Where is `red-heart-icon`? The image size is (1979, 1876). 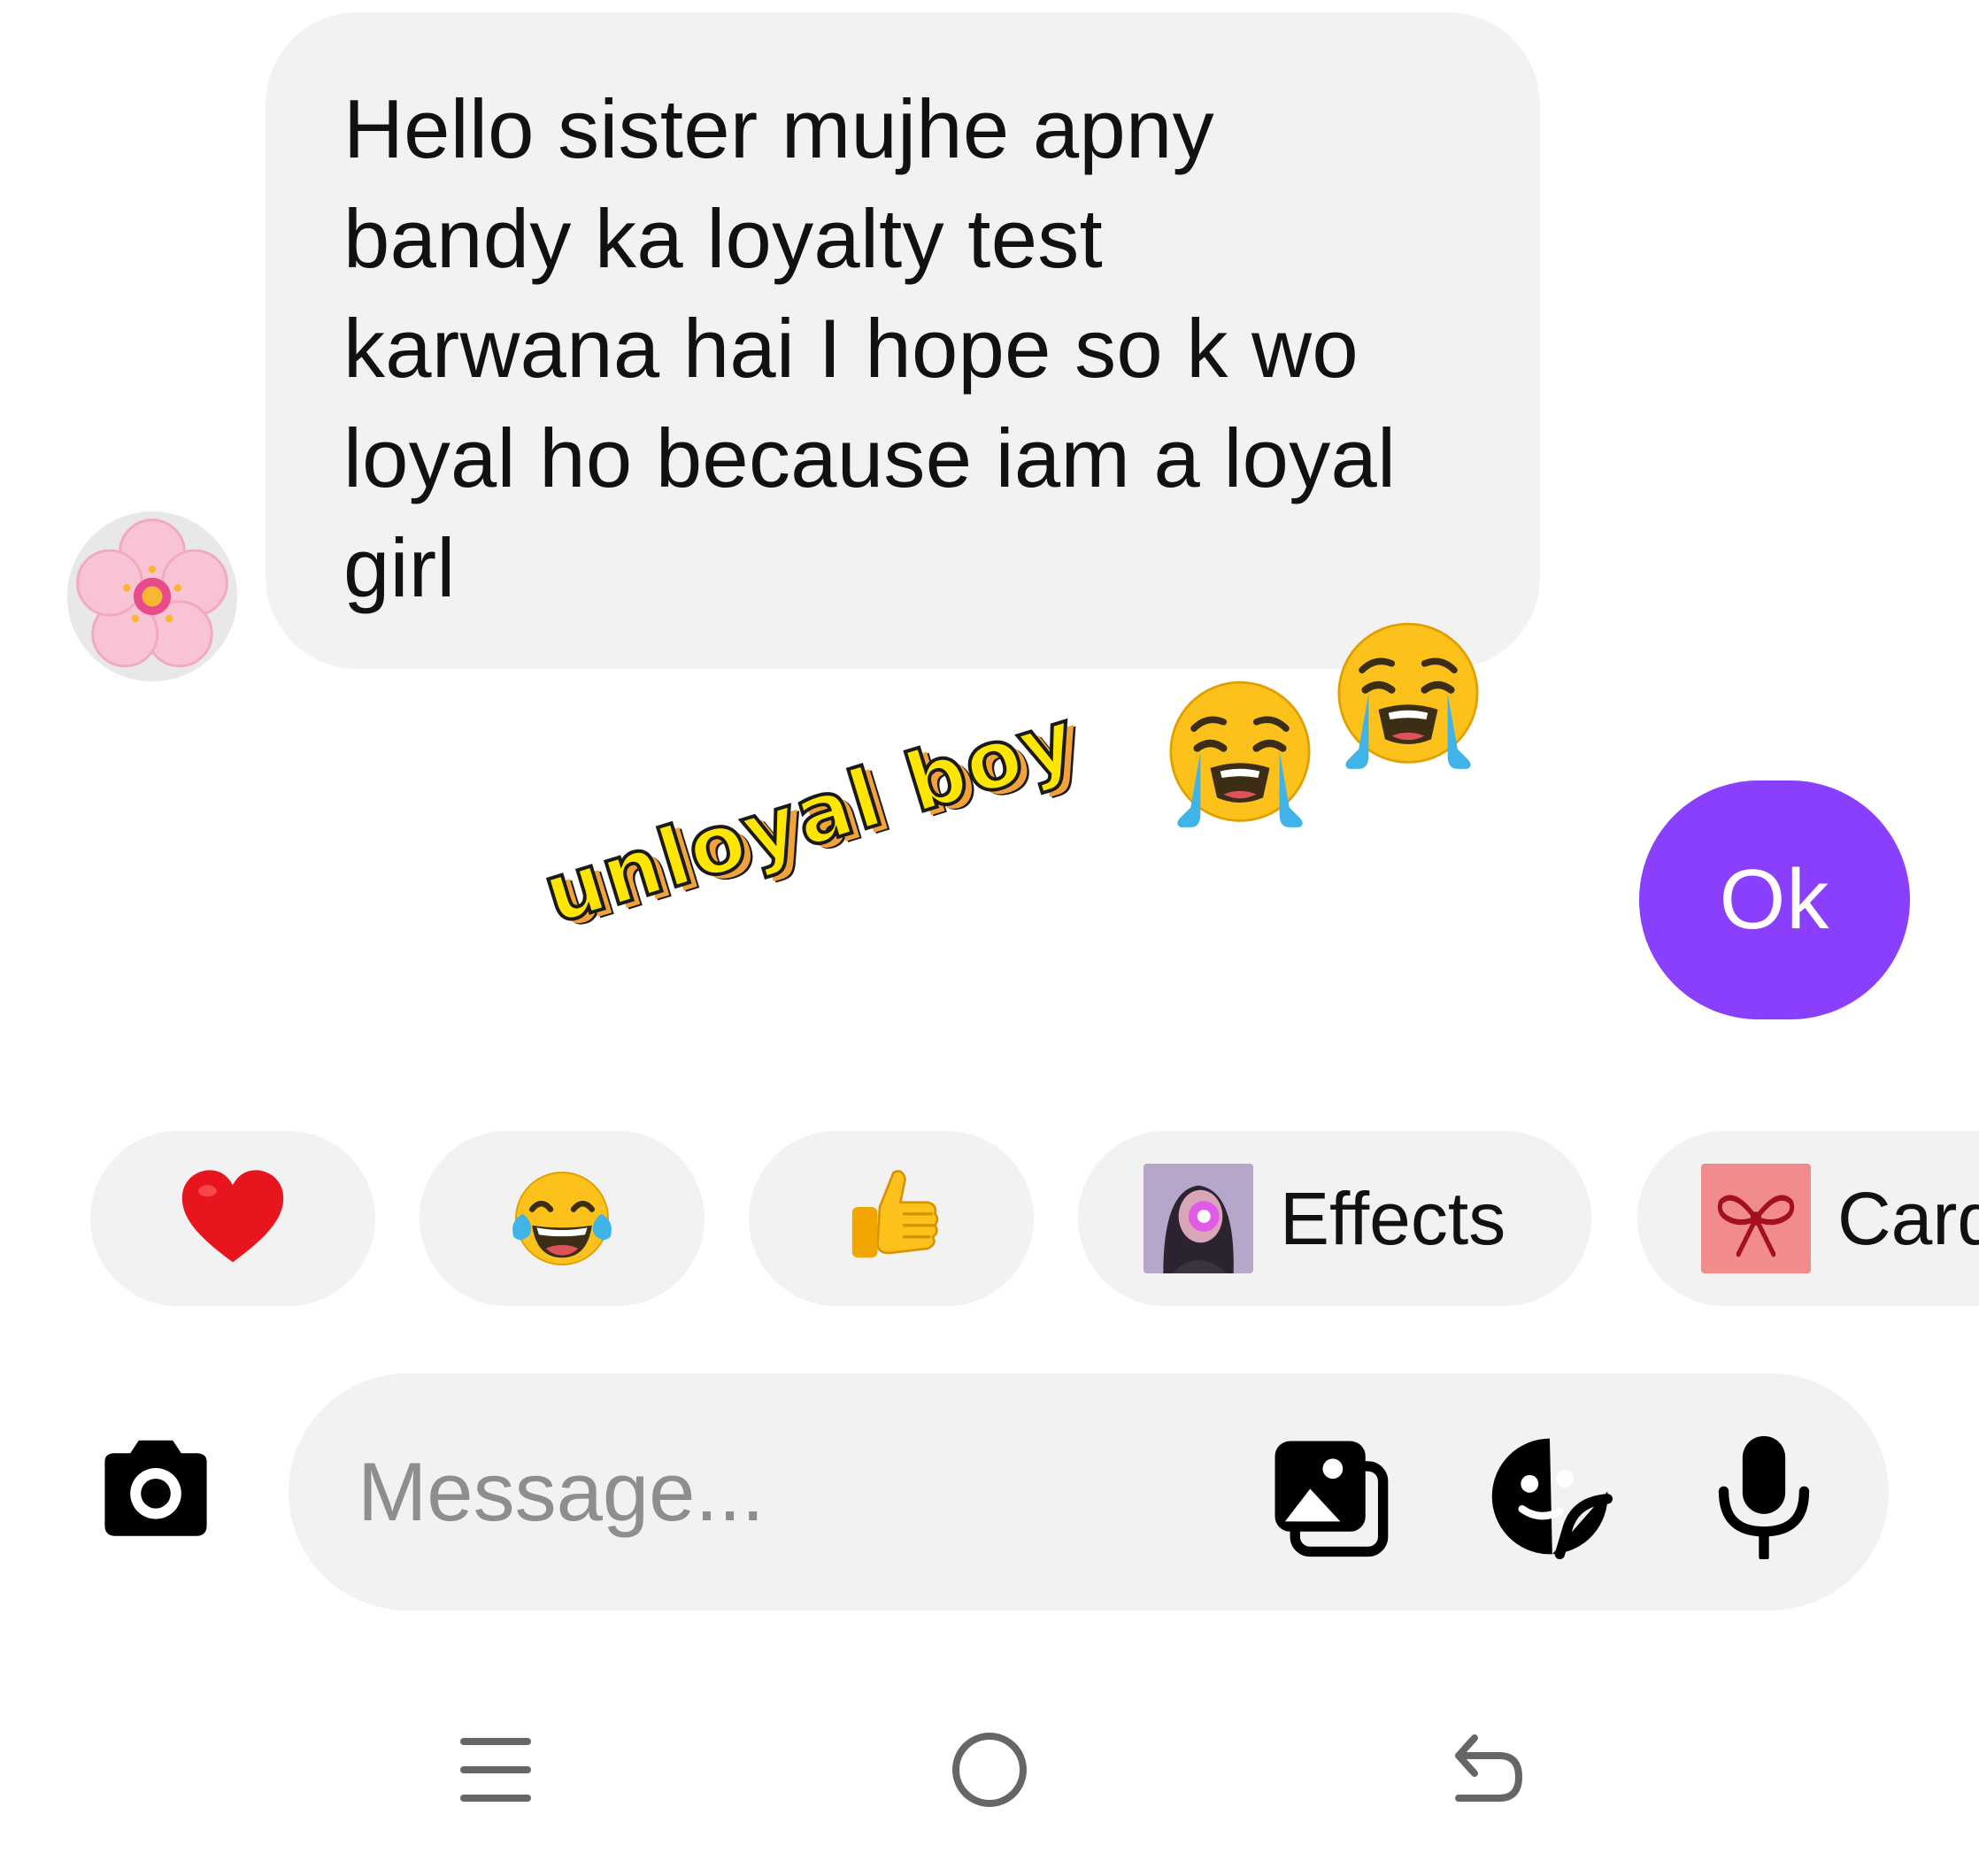
red-heart-icon is located at coordinates (232, 1218).